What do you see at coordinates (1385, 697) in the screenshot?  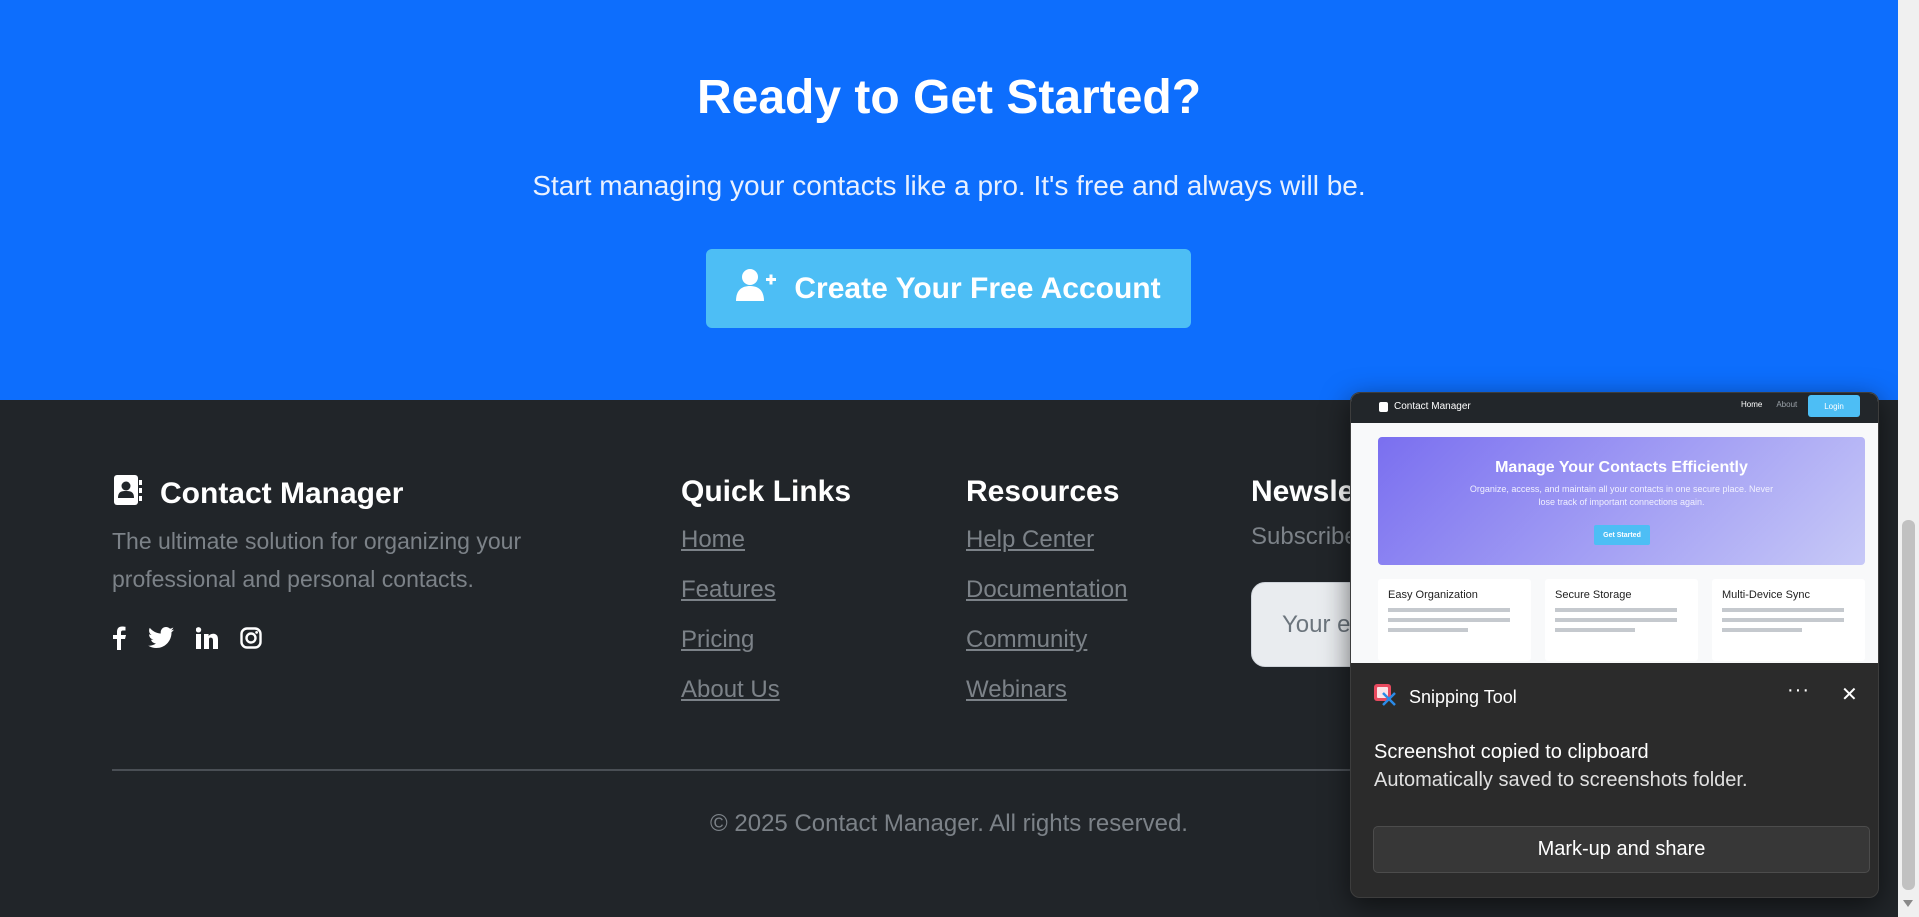 I see `snipping-tool-icon` at bounding box center [1385, 697].